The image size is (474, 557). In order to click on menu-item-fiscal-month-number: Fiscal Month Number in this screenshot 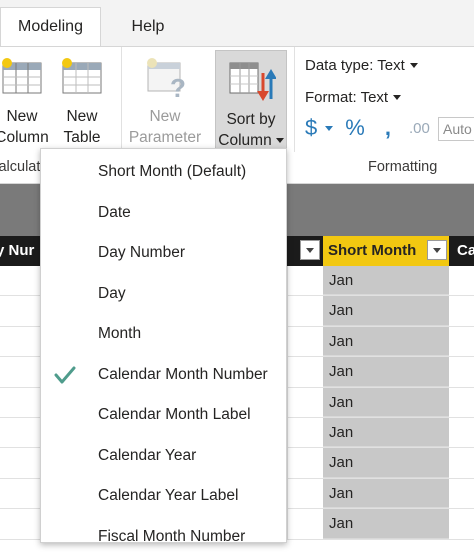, I will do `click(163, 537)`.